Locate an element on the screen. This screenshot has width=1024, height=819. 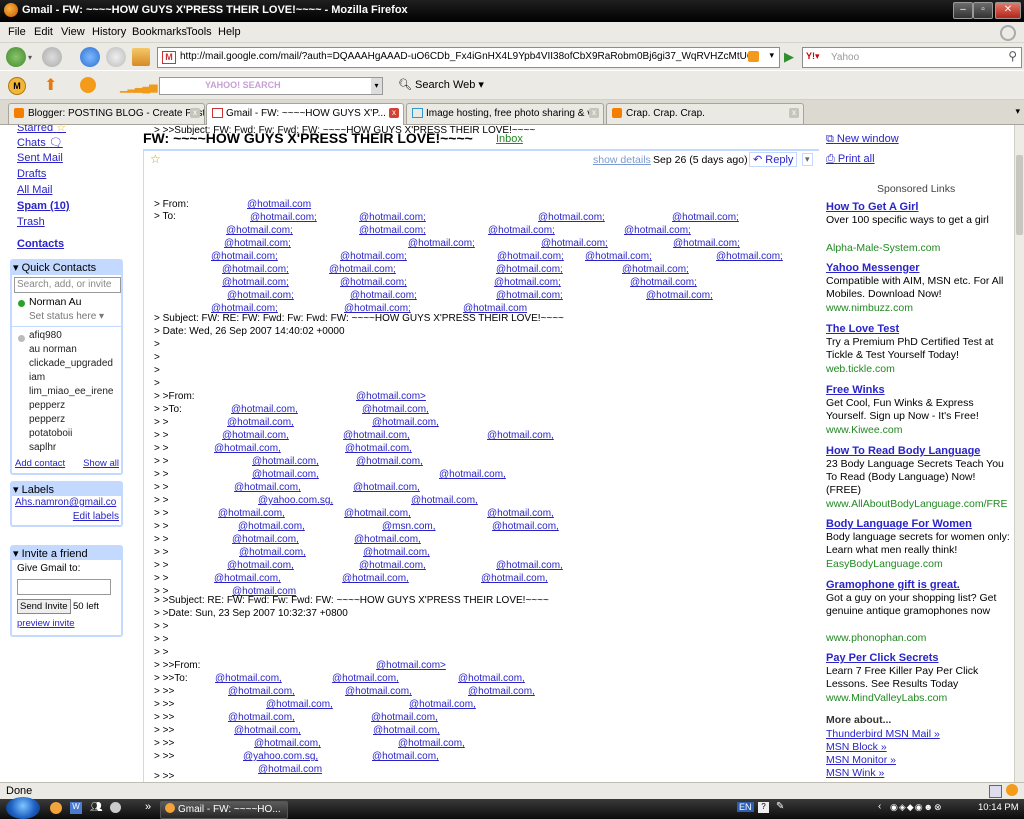
search-box: Y!▾ Yahoo ⚲ is located at coordinates (912, 57).